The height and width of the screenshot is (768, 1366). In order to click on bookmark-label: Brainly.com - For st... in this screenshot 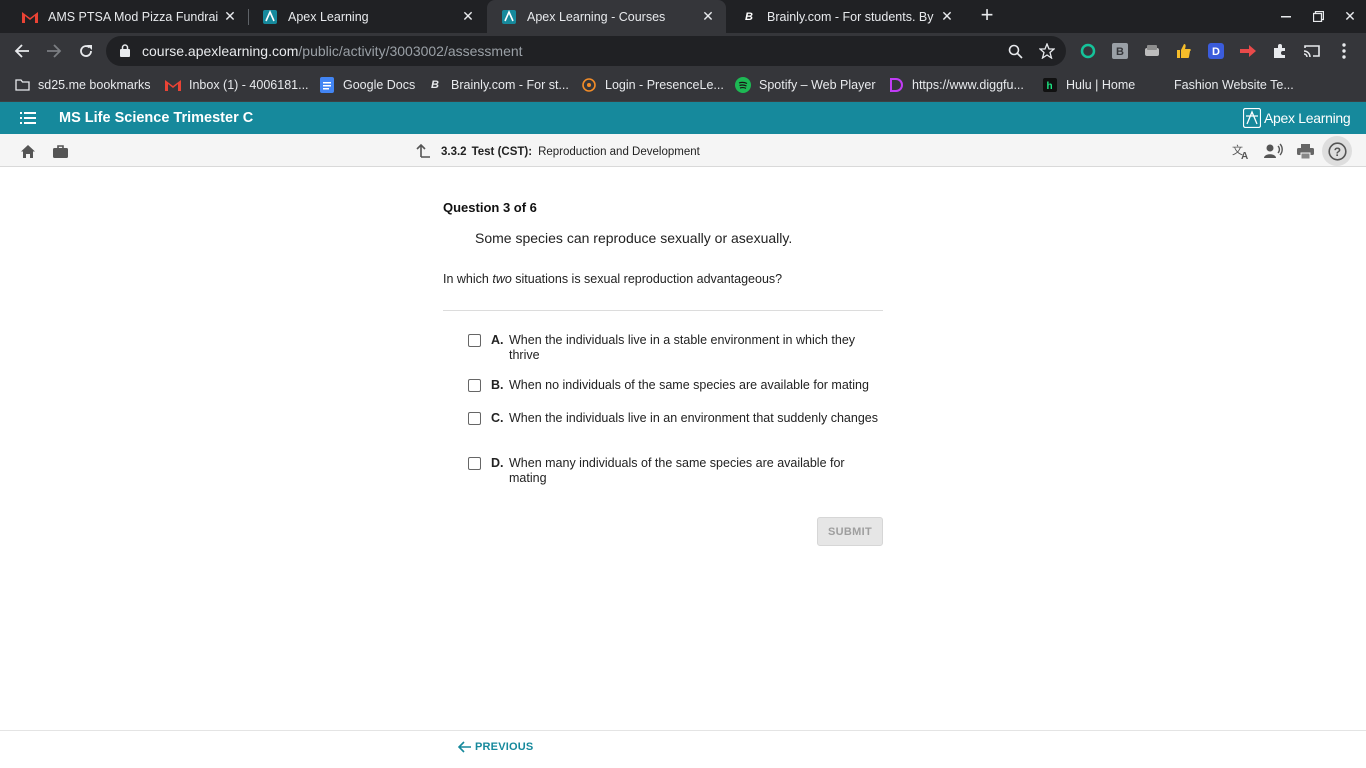, I will do `click(510, 85)`.